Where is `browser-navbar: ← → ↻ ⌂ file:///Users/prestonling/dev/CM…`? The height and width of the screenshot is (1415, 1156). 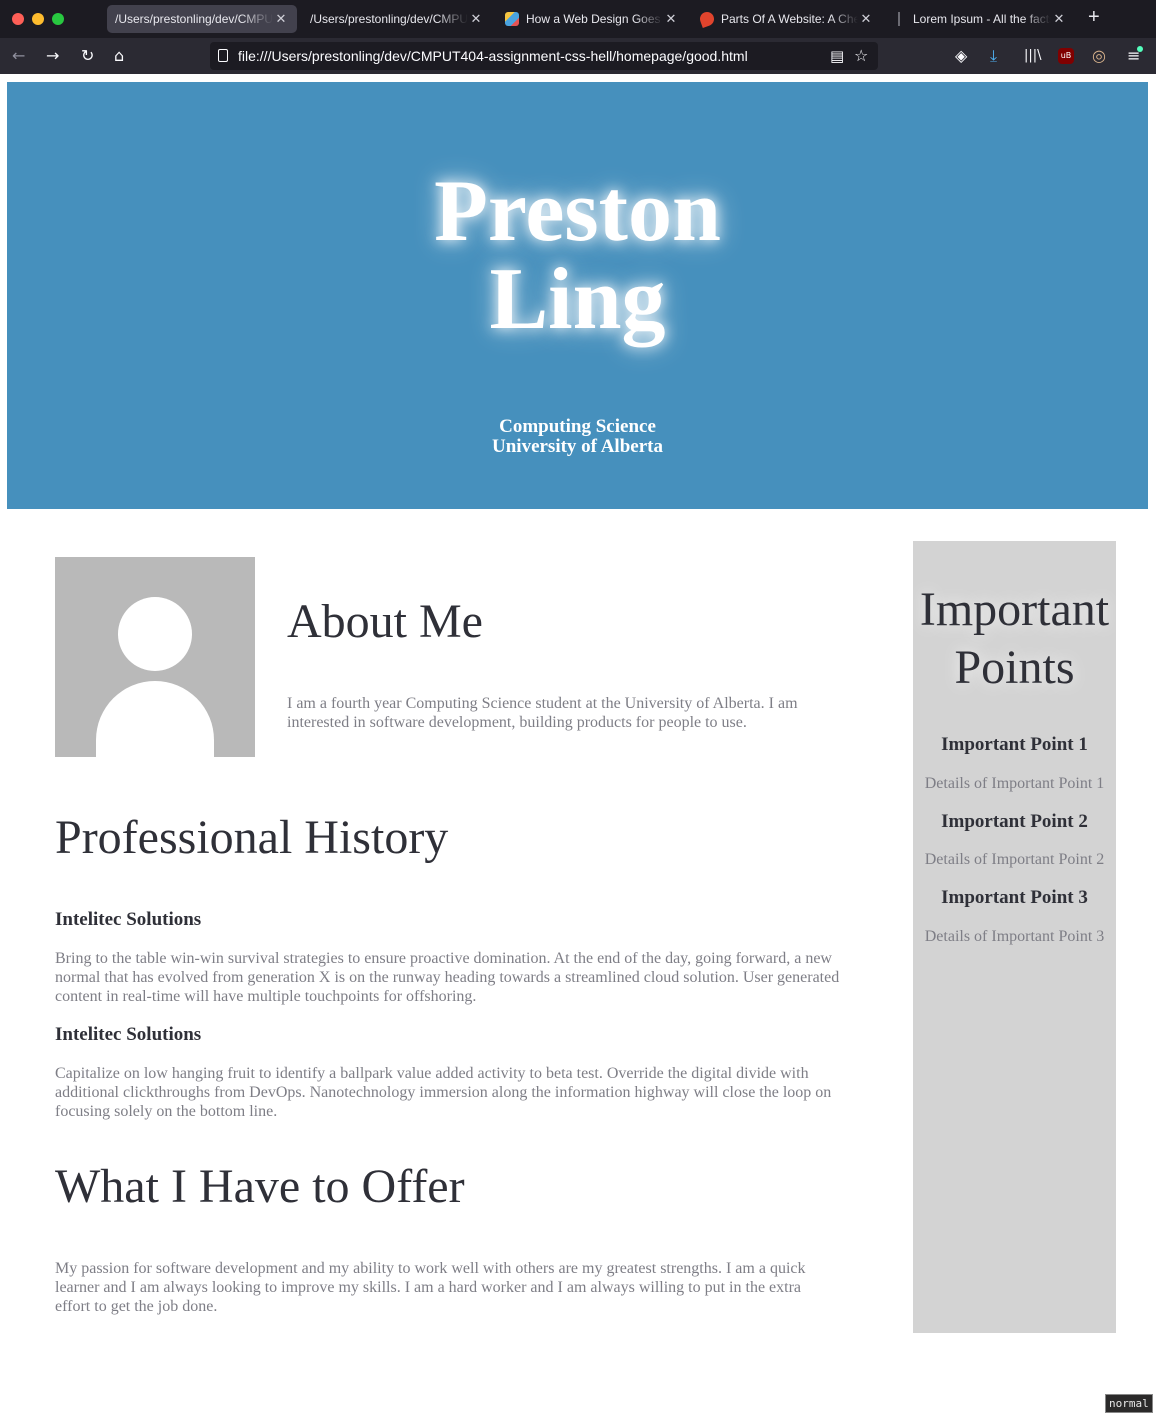
browser-navbar: ← → ↻ ⌂ file:///Users/prestonling/dev/CM… is located at coordinates (578, 56).